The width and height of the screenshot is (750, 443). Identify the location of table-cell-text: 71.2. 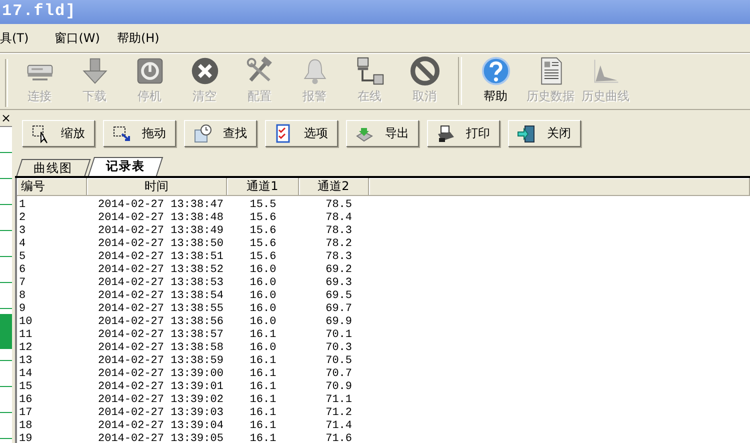
(338, 413).